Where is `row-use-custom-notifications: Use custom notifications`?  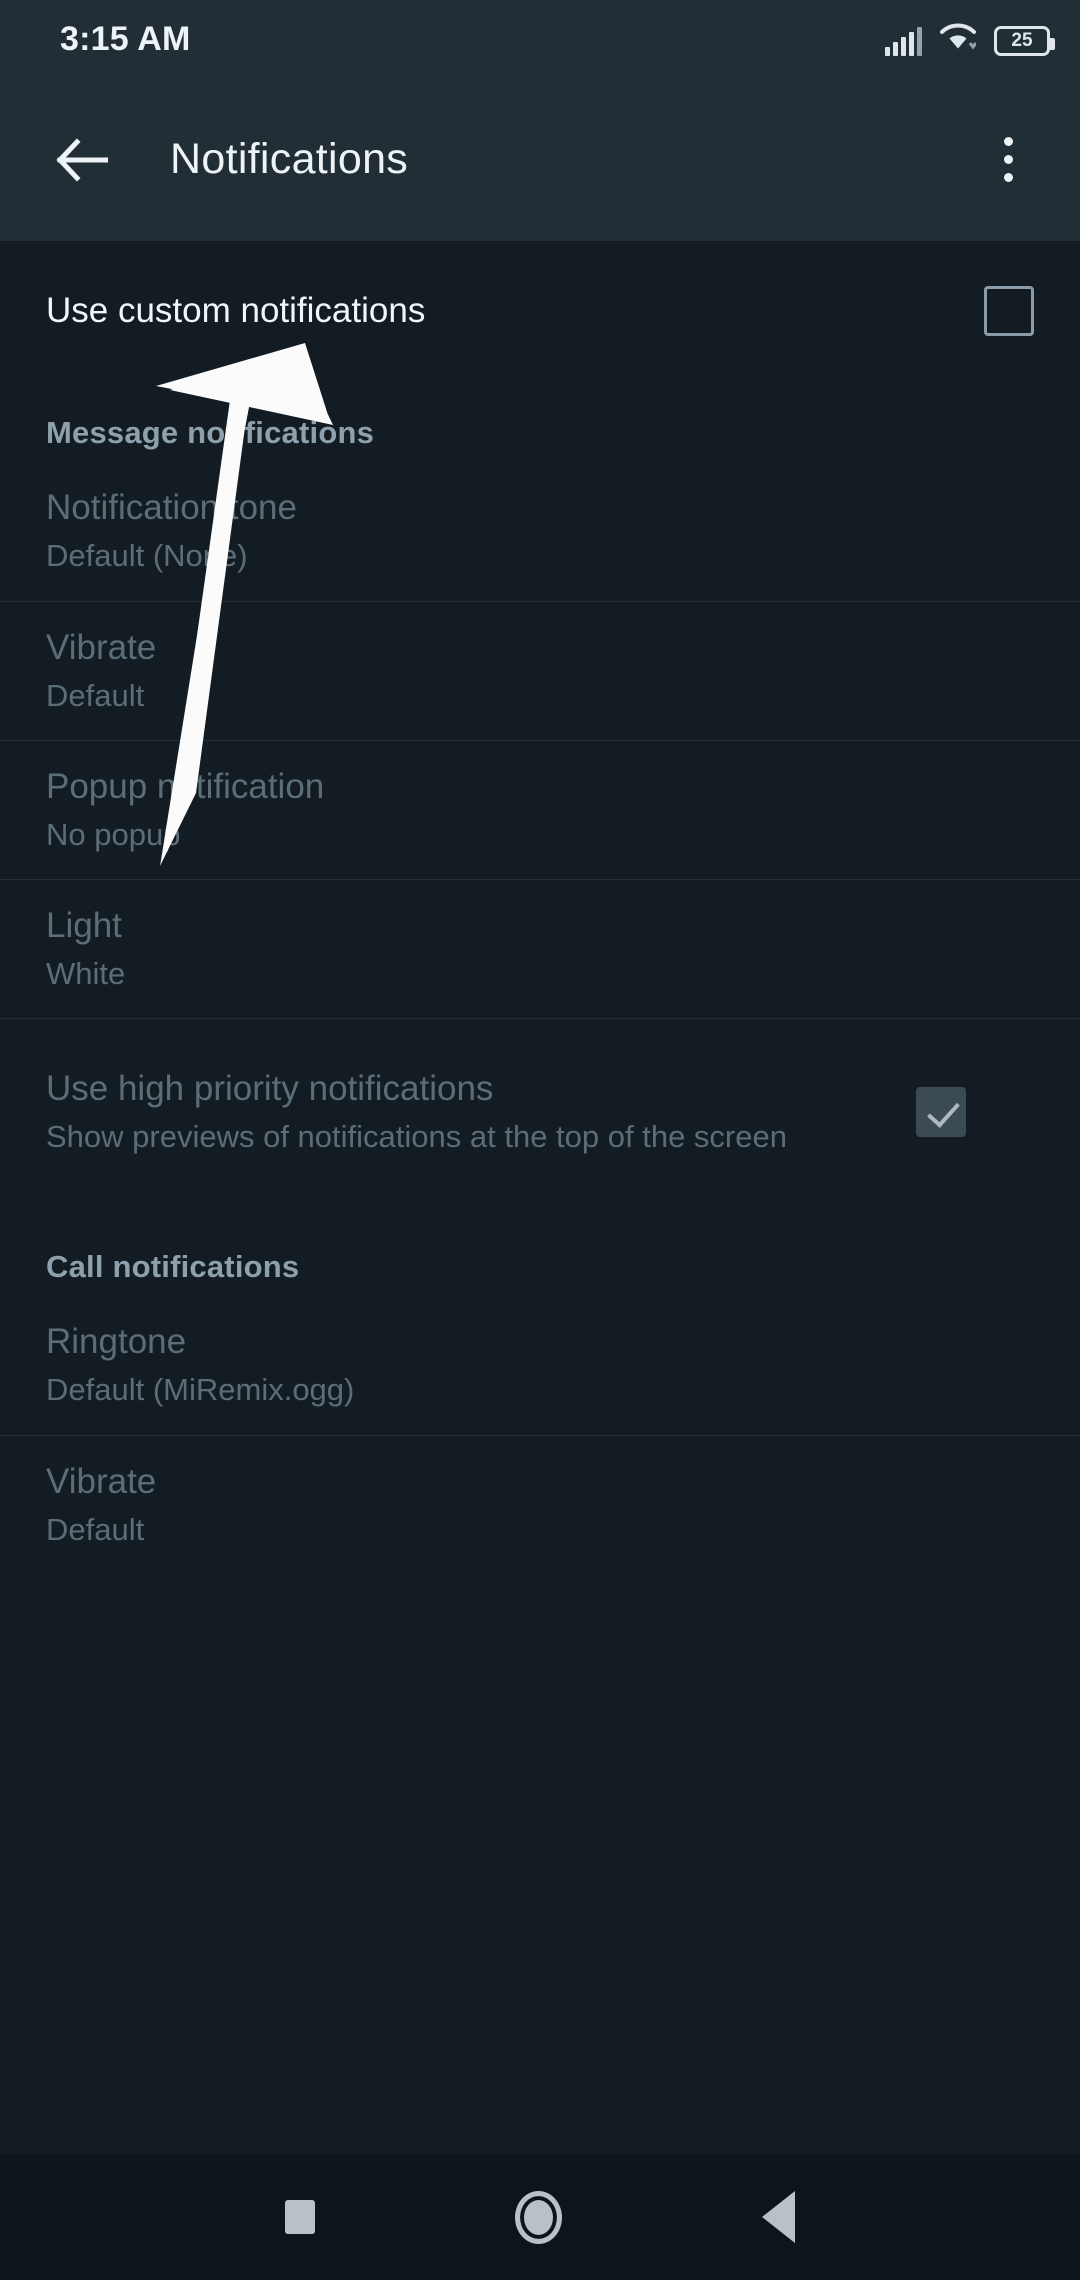
row-use-custom-notifications: Use custom notifications is located at coordinates (540, 311).